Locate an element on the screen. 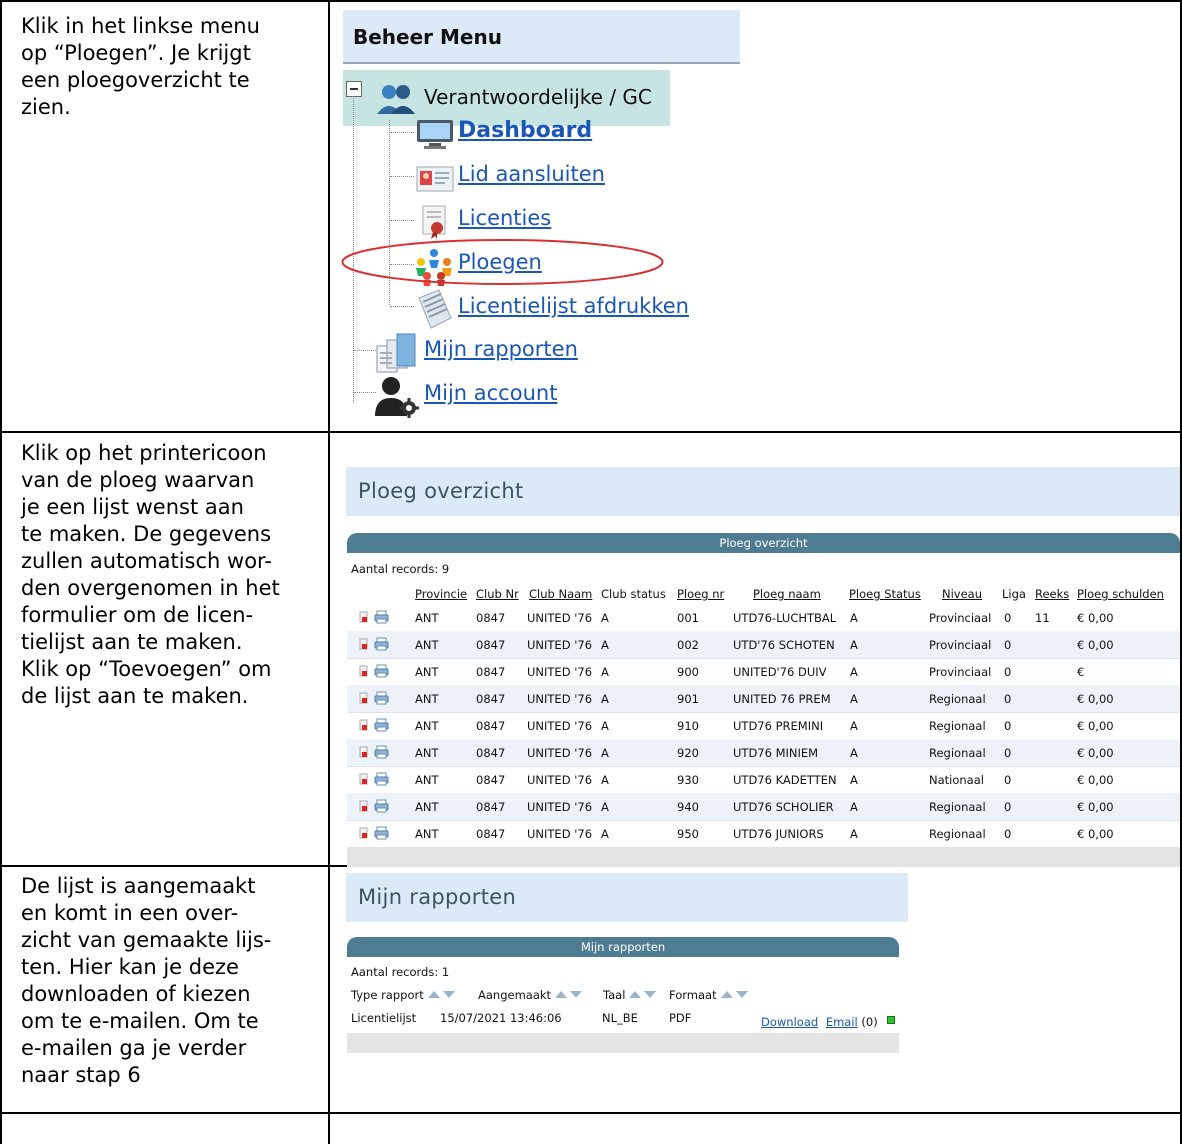 The image size is (1182, 1144). ploeg-grid-titlebar: Ploeg overzicht is located at coordinates (763, 543).